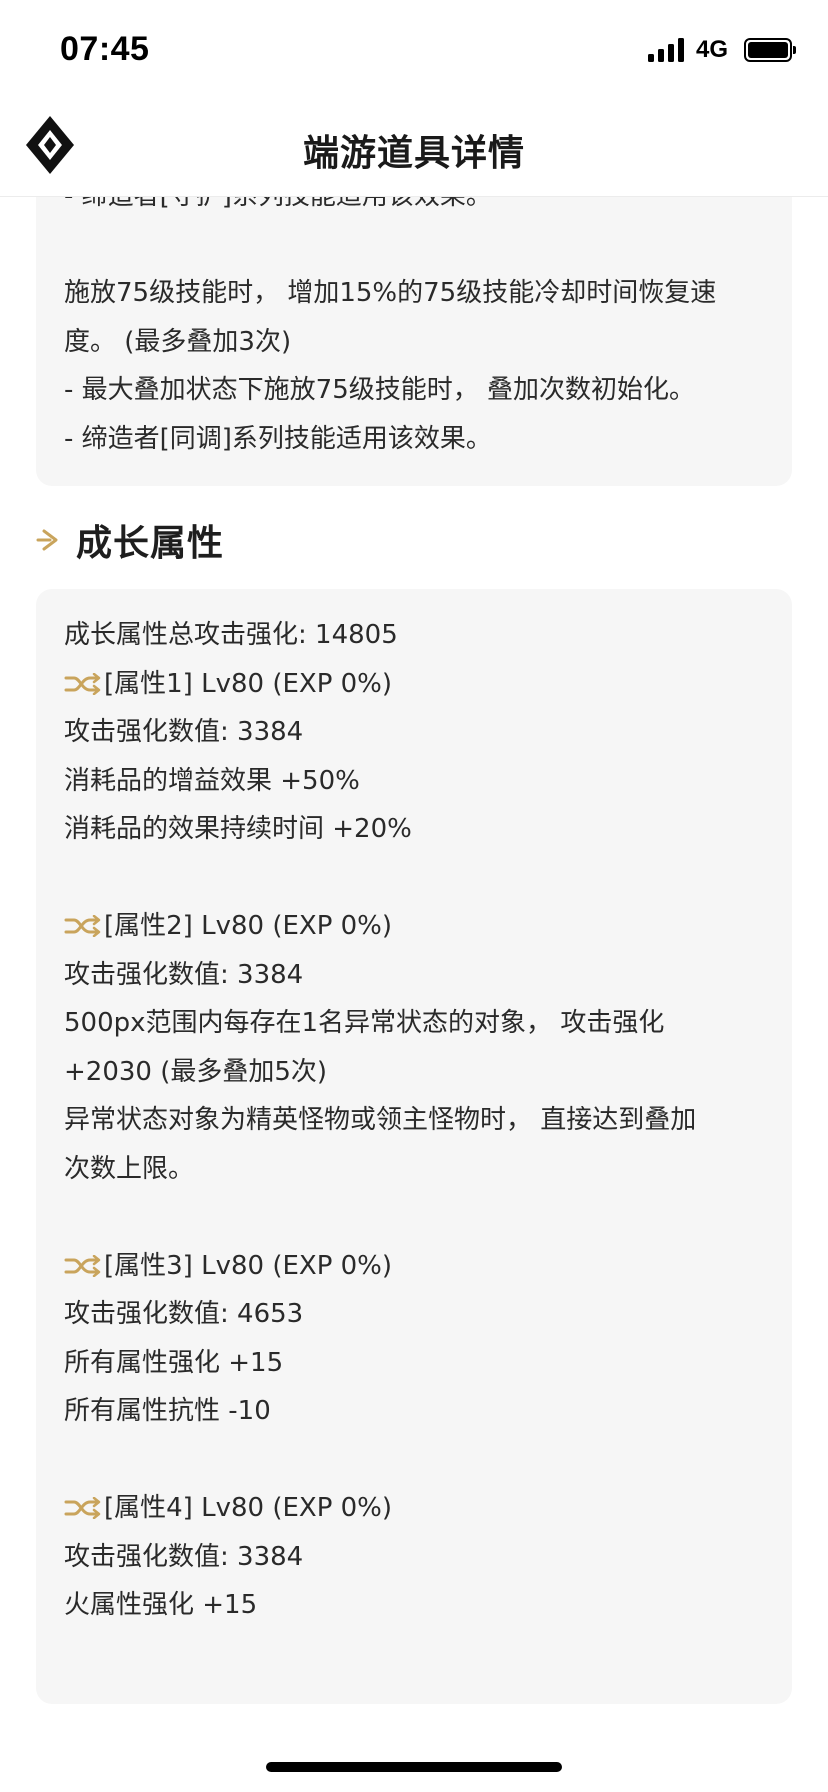 The image size is (828, 1792). Describe the element at coordinates (150, 543) in the screenshot. I see `section-title-text: 成长属性` at that location.